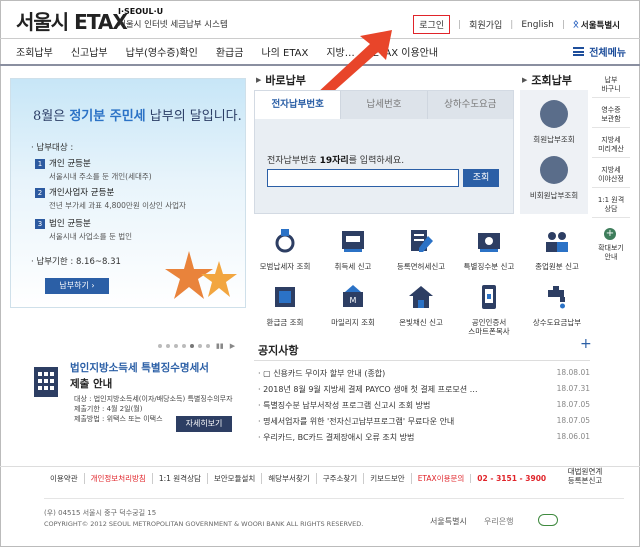  What do you see at coordinates (424, 405) in the screenshot?
I see `notice-row: · 특별징수분 납부서작성 프로그램 신고시 조회 방법 18.07.05` at bounding box center [424, 405].